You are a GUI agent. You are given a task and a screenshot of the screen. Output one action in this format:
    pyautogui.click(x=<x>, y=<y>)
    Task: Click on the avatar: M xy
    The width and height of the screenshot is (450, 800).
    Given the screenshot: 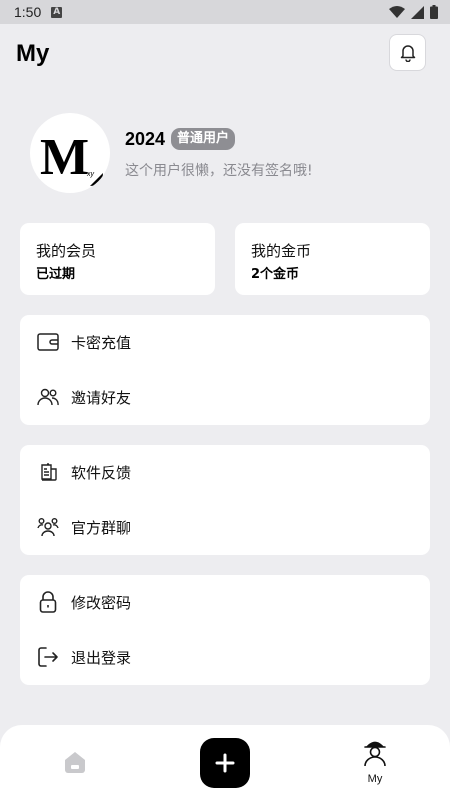 What is the action you would take?
    pyautogui.click(x=70, y=153)
    